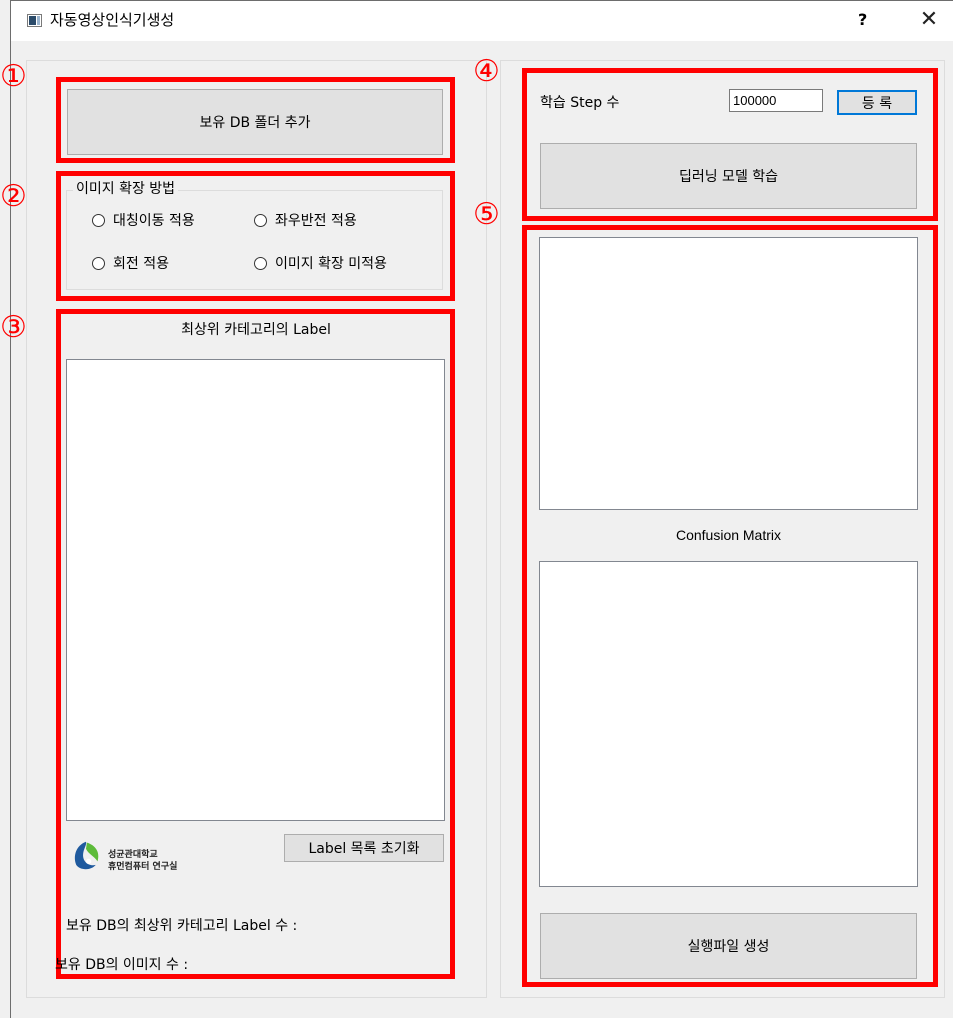 The height and width of the screenshot is (1018, 953). I want to click on radio-horizontal-flip: 좌우반전 적용, so click(305, 220).